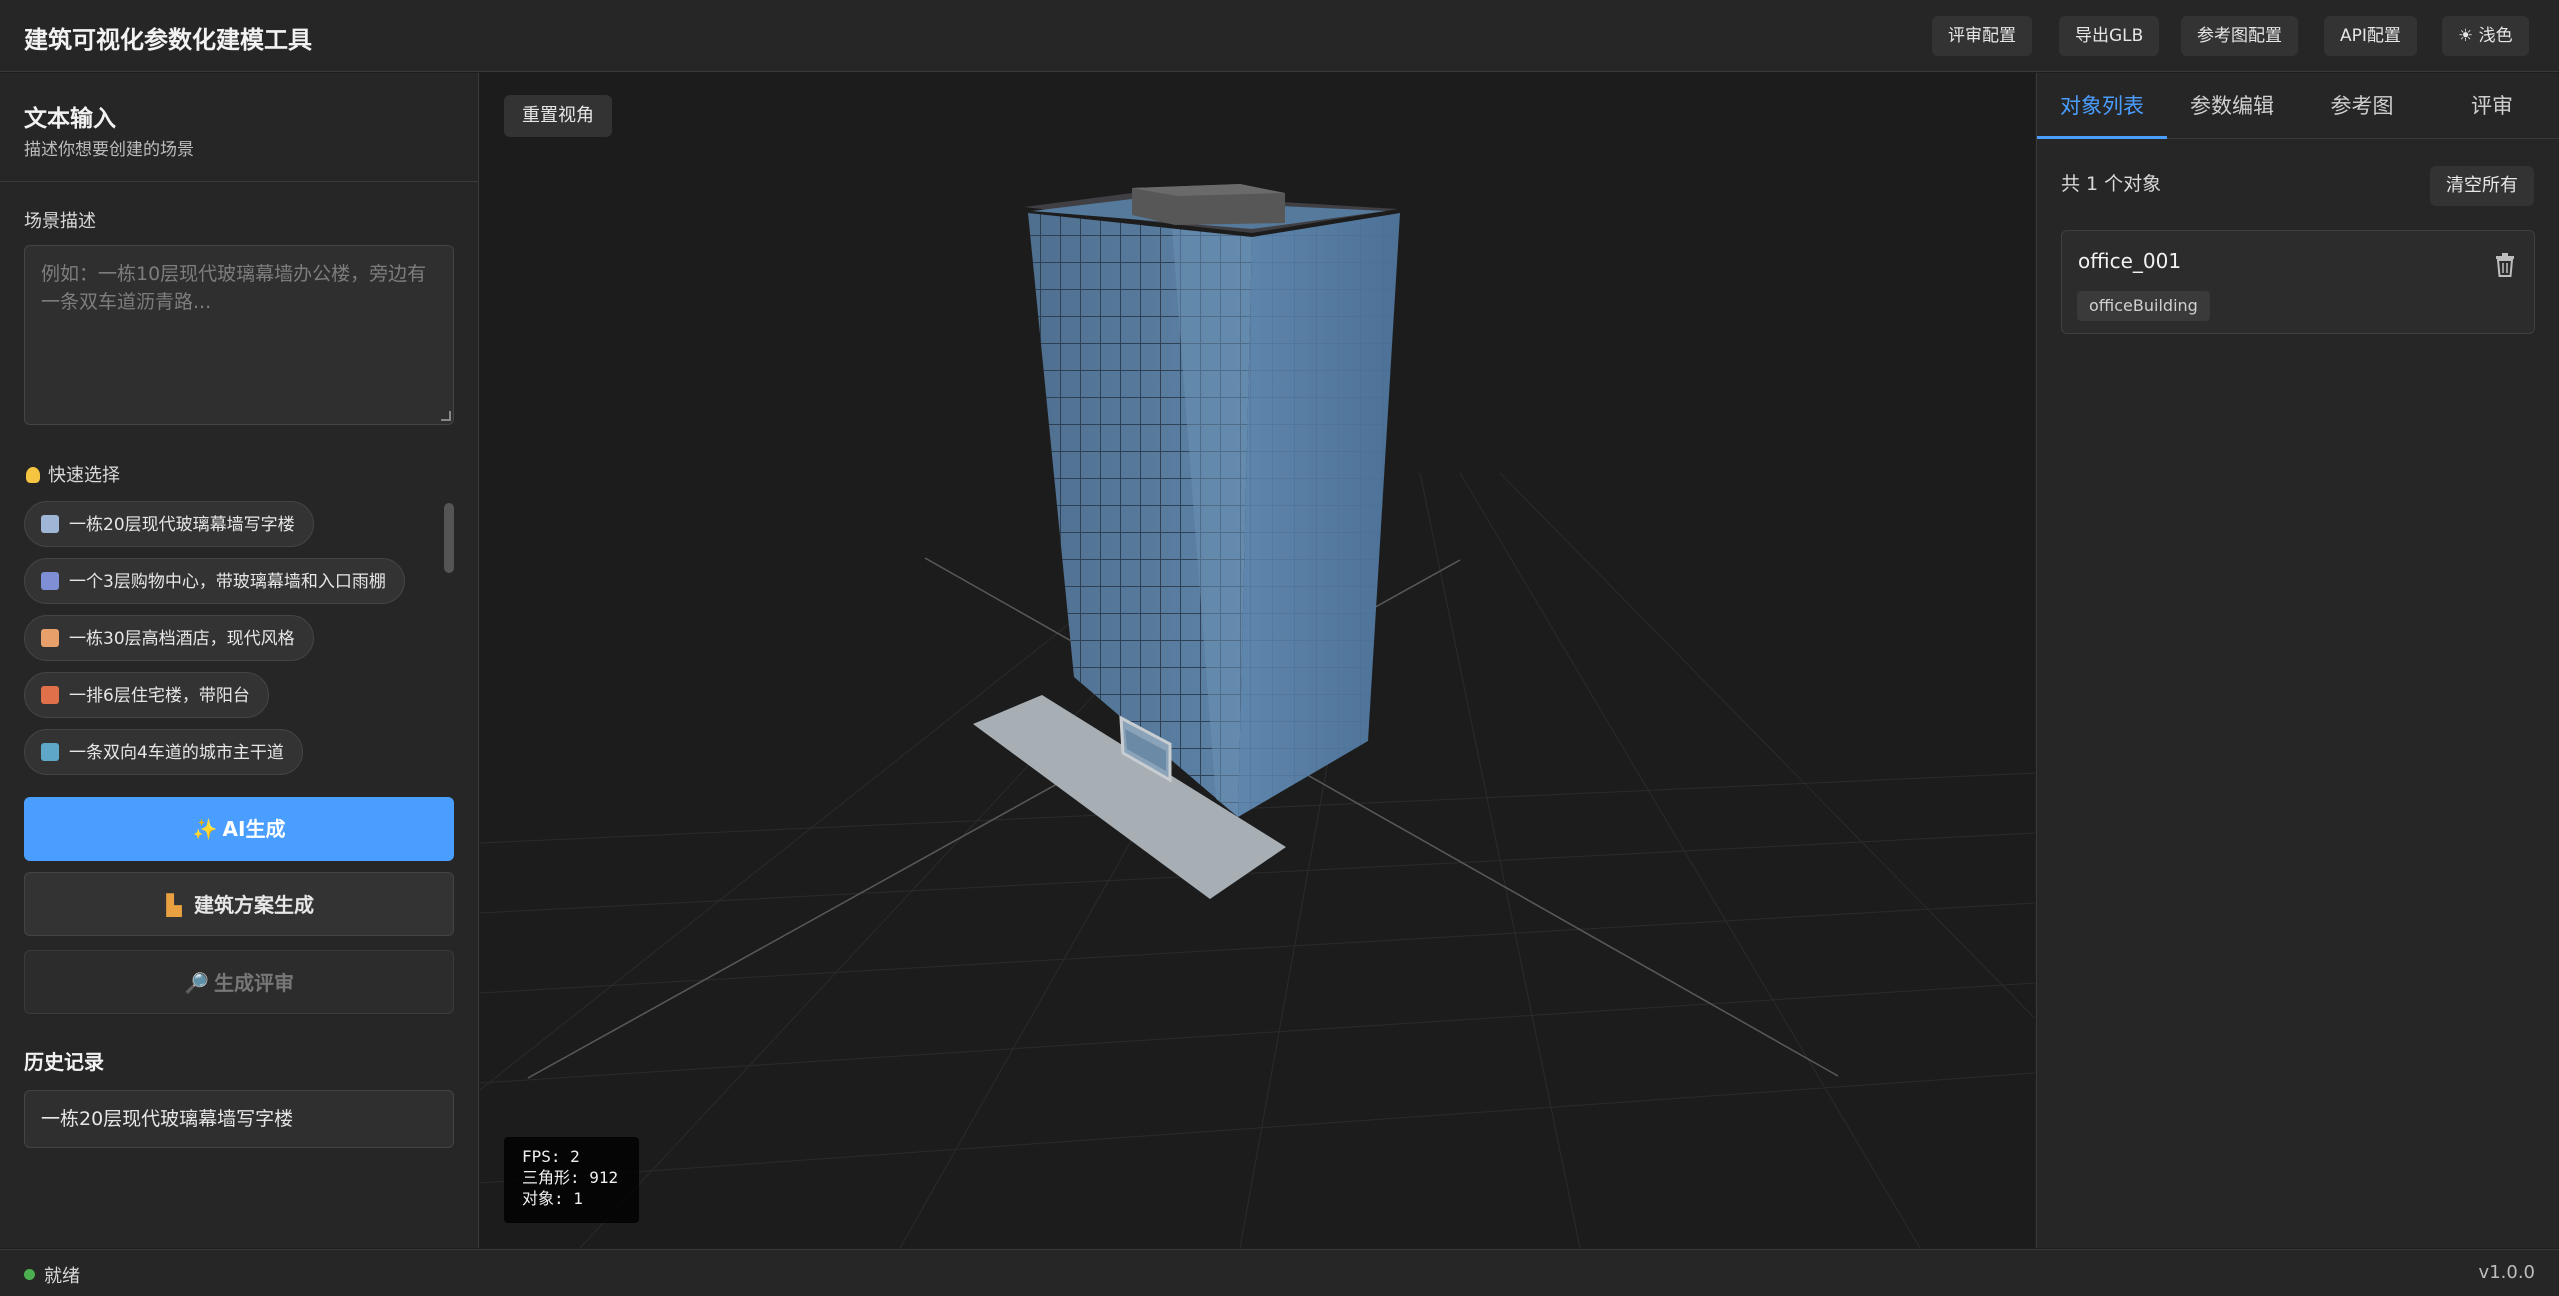  What do you see at coordinates (174, 905) in the screenshot?
I see `blueprint-icon: ▙` at bounding box center [174, 905].